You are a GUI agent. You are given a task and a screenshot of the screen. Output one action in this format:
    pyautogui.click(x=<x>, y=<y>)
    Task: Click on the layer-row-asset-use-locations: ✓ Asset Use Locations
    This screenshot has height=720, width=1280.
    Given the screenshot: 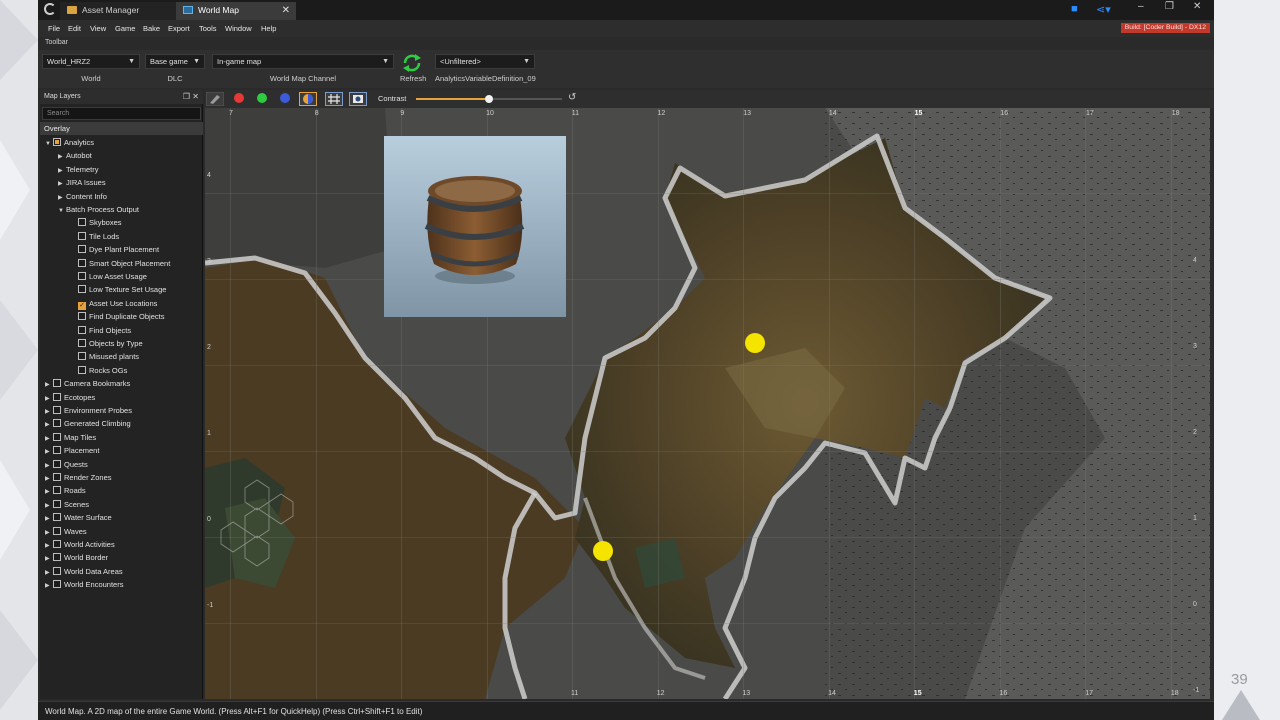 What is the action you would take?
    pyautogui.click(x=117, y=303)
    